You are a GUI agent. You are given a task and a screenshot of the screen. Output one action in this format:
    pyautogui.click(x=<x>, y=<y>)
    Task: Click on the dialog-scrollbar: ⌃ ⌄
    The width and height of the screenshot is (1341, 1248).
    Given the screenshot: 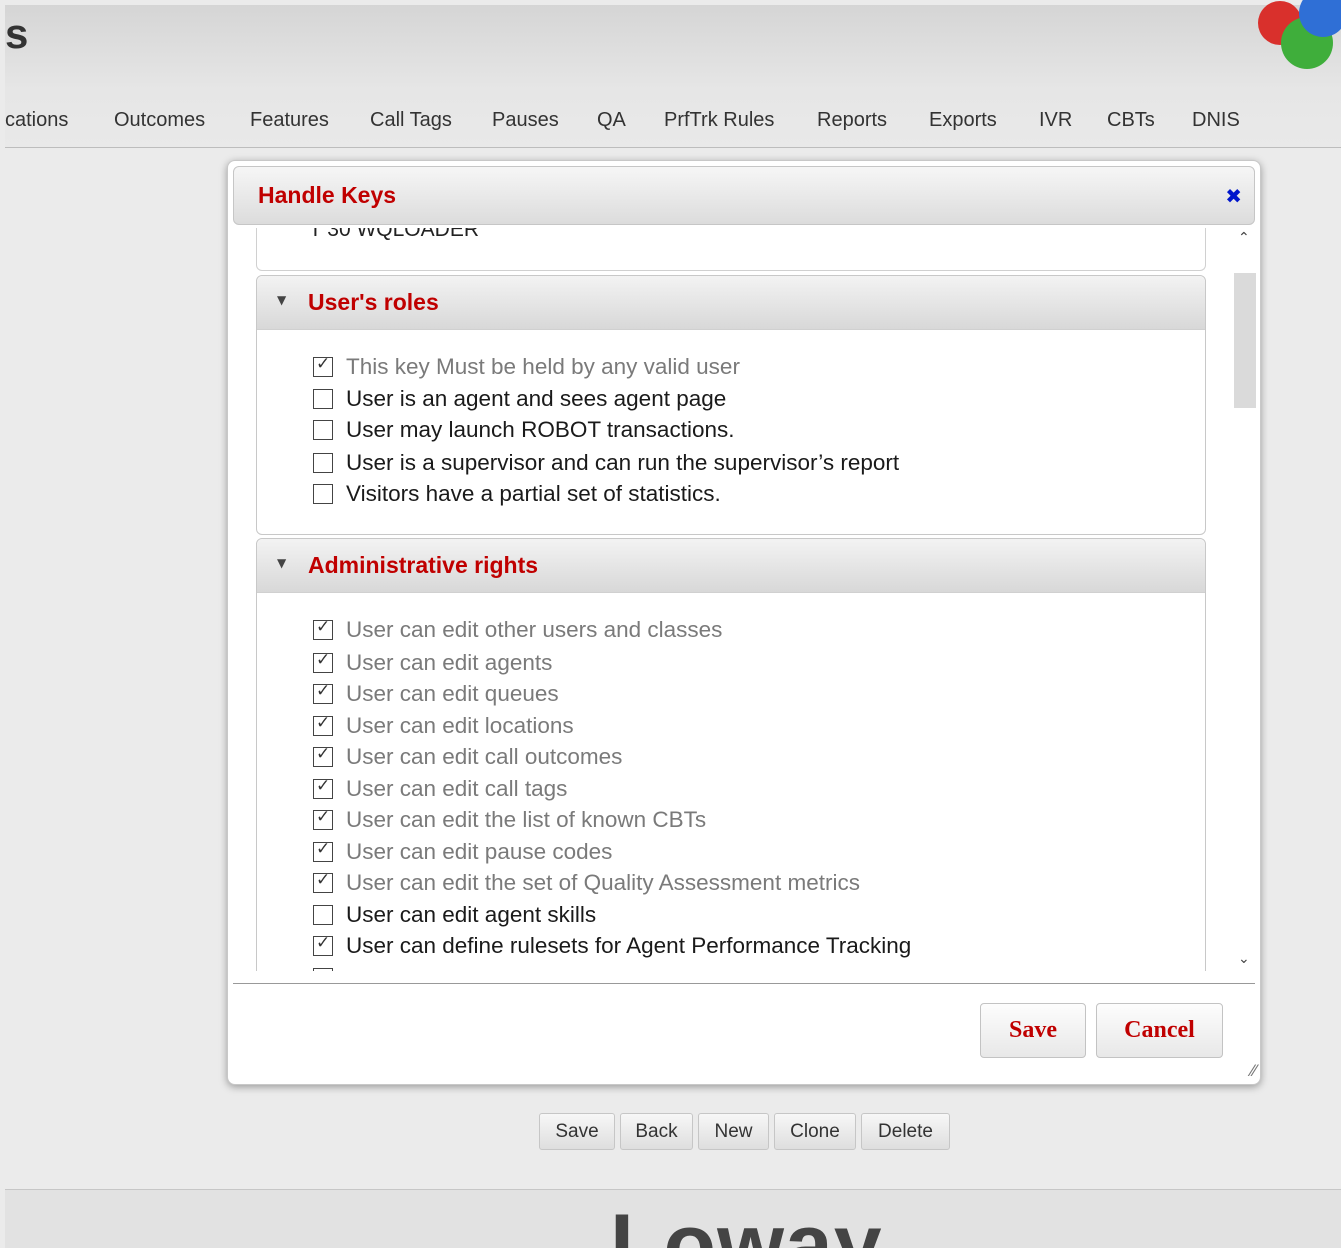 What is the action you would take?
    pyautogui.click(x=1245, y=599)
    